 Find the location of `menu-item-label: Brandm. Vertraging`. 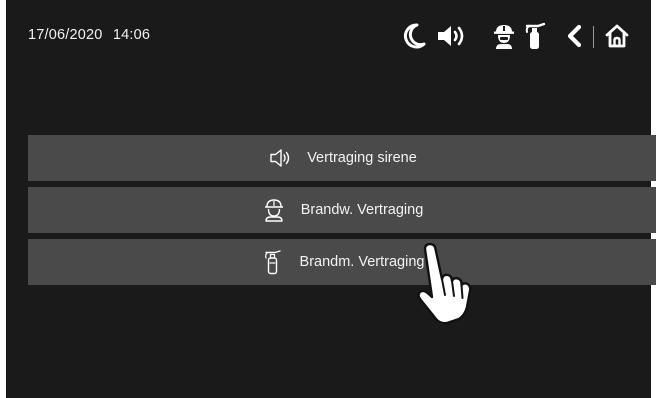

menu-item-label: Brandm. Vertraging is located at coordinates (362, 262).